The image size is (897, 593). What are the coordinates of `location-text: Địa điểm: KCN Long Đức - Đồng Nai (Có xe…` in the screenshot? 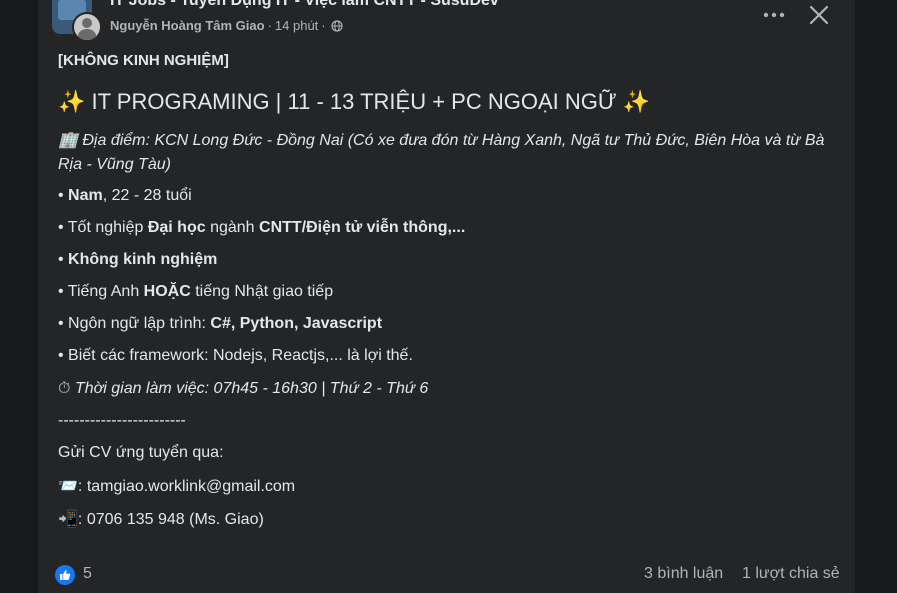 It's located at (441, 152).